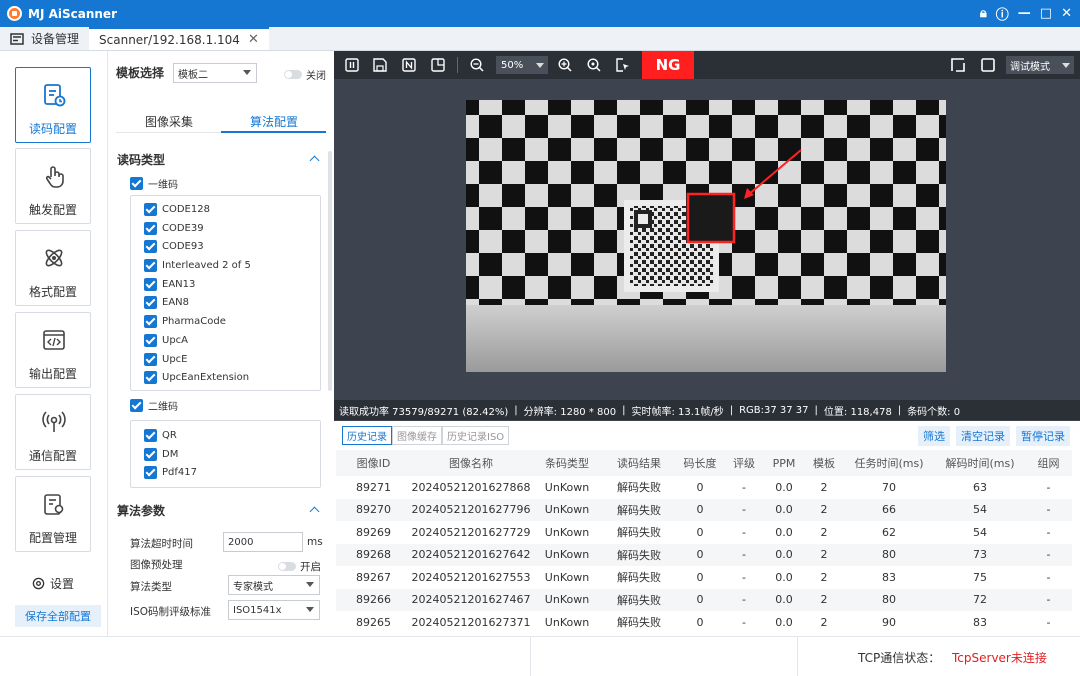 The height and width of the screenshot is (676, 1080). What do you see at coordinates (274, 610) in the screenshot?
I see `iso-select: ISO1541x` at bounding box center [274, 610].